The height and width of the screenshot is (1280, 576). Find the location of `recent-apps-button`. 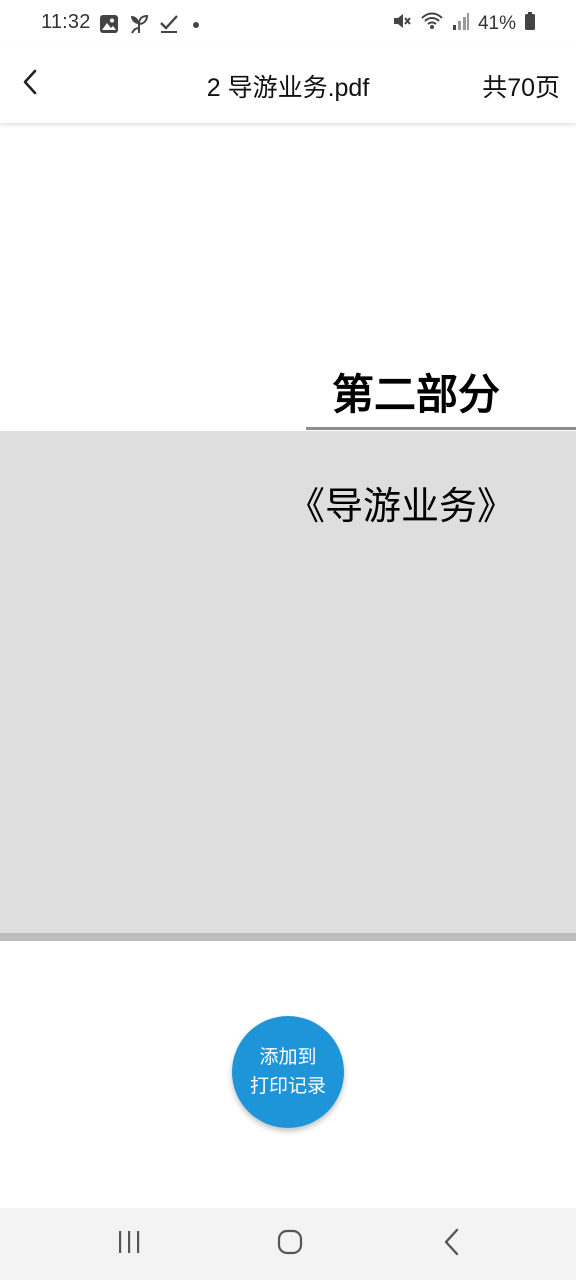

recent-apps-button is located at coordinates (129, 1244).